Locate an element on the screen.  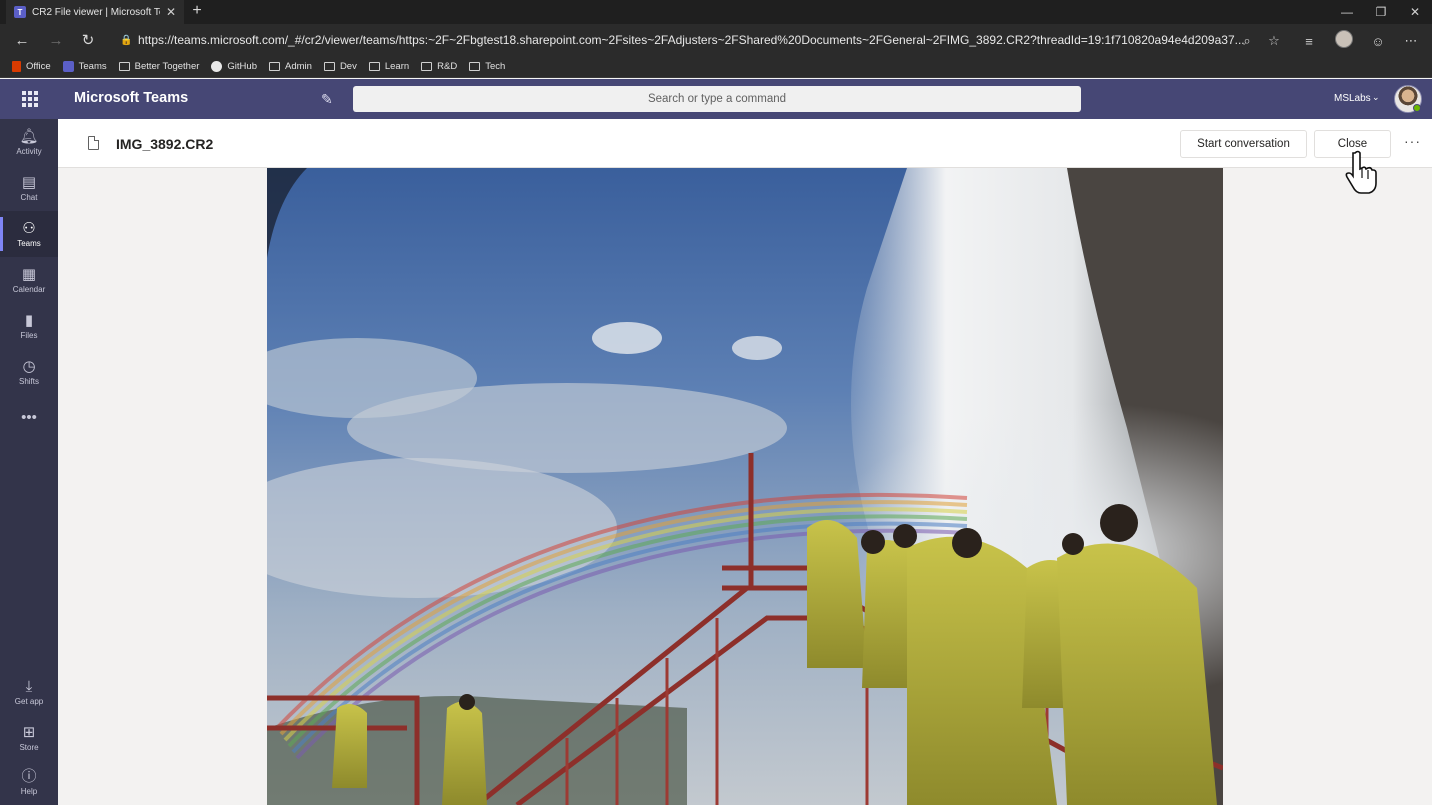
window-close-icon: ✕ is located at coordinates (1415, 12).